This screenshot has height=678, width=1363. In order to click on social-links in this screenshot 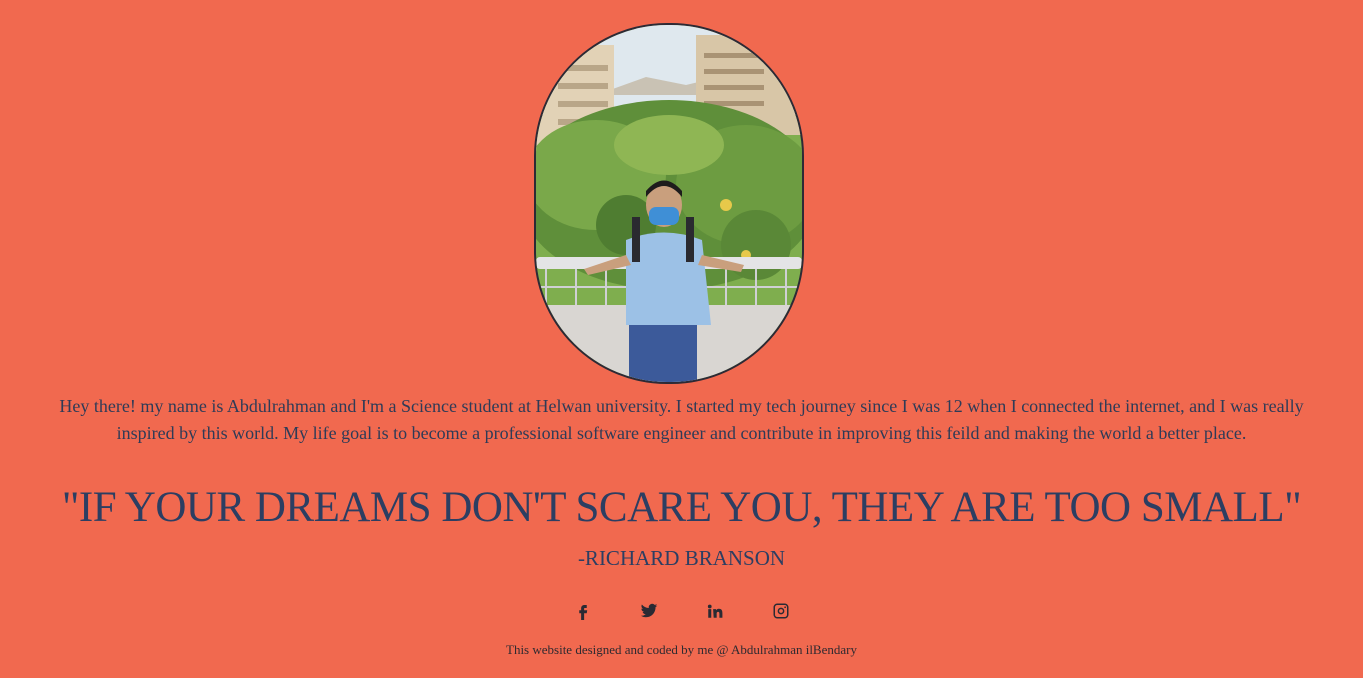, I will do `click(681, 611)`.